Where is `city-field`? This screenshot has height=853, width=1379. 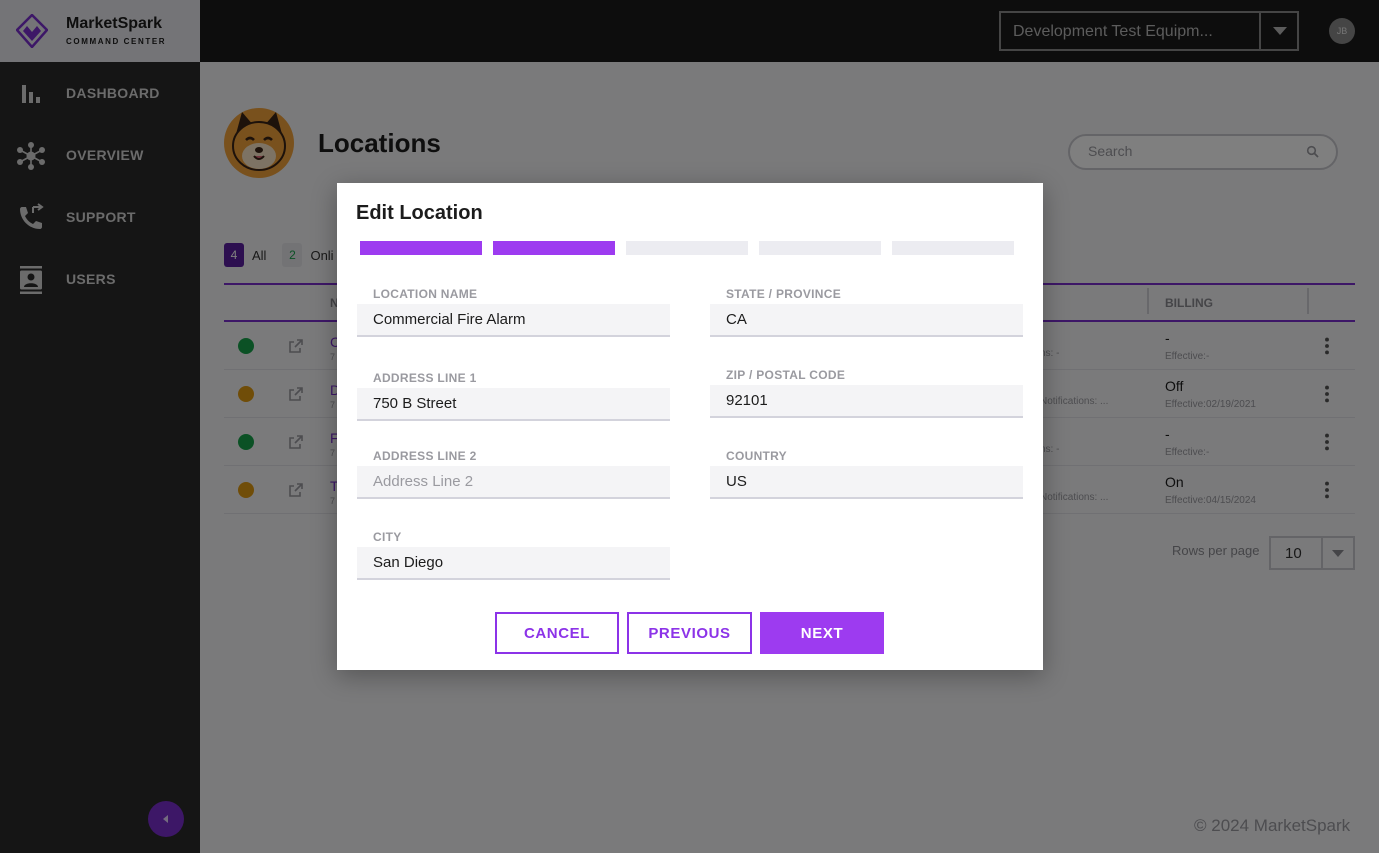 city-field is located at coordinates (513, 563).